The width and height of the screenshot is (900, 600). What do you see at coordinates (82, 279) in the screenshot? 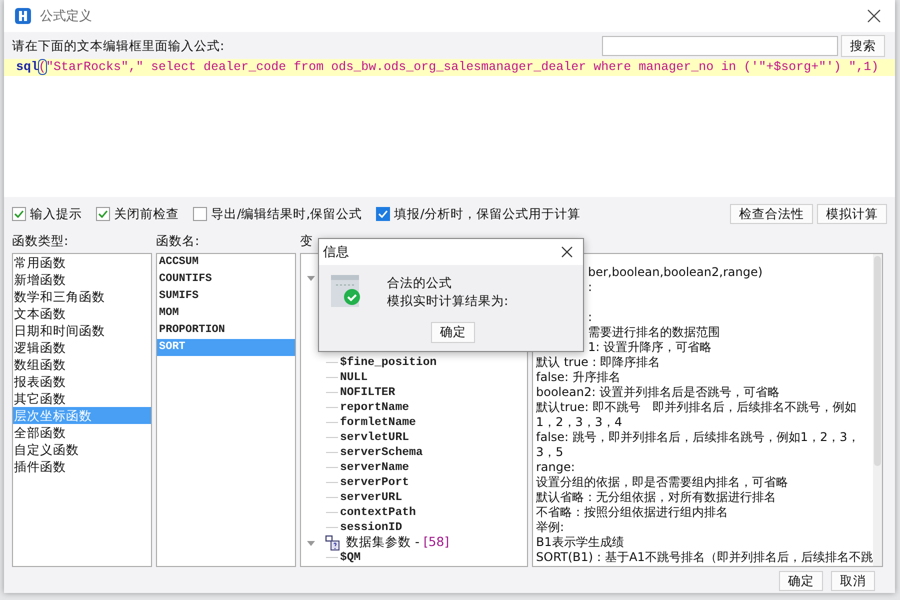
I see `category-item: 新增函数` at bounding box center [82, 279].